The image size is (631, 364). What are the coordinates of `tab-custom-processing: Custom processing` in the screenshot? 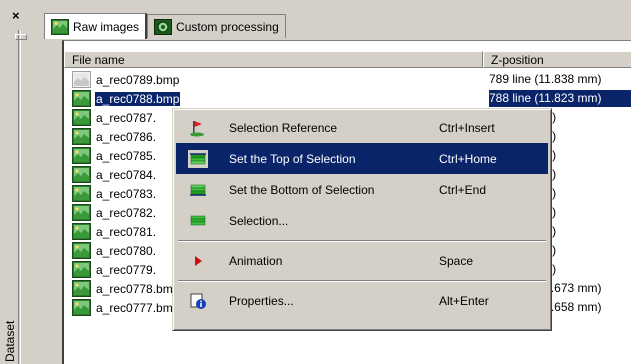 It's located at (216, 26).